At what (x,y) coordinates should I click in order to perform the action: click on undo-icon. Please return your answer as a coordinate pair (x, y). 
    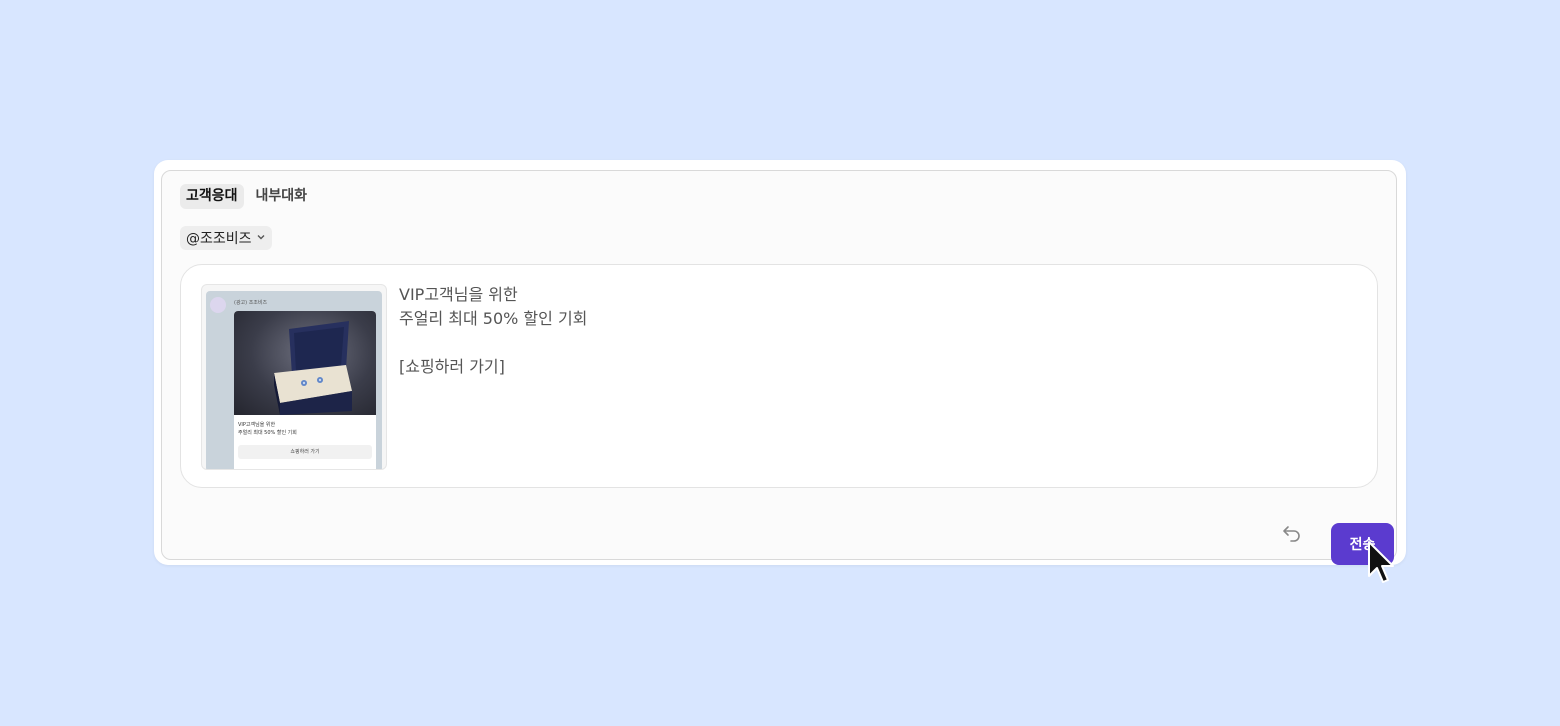
    Looking at the image, I should click on (1292, 532).